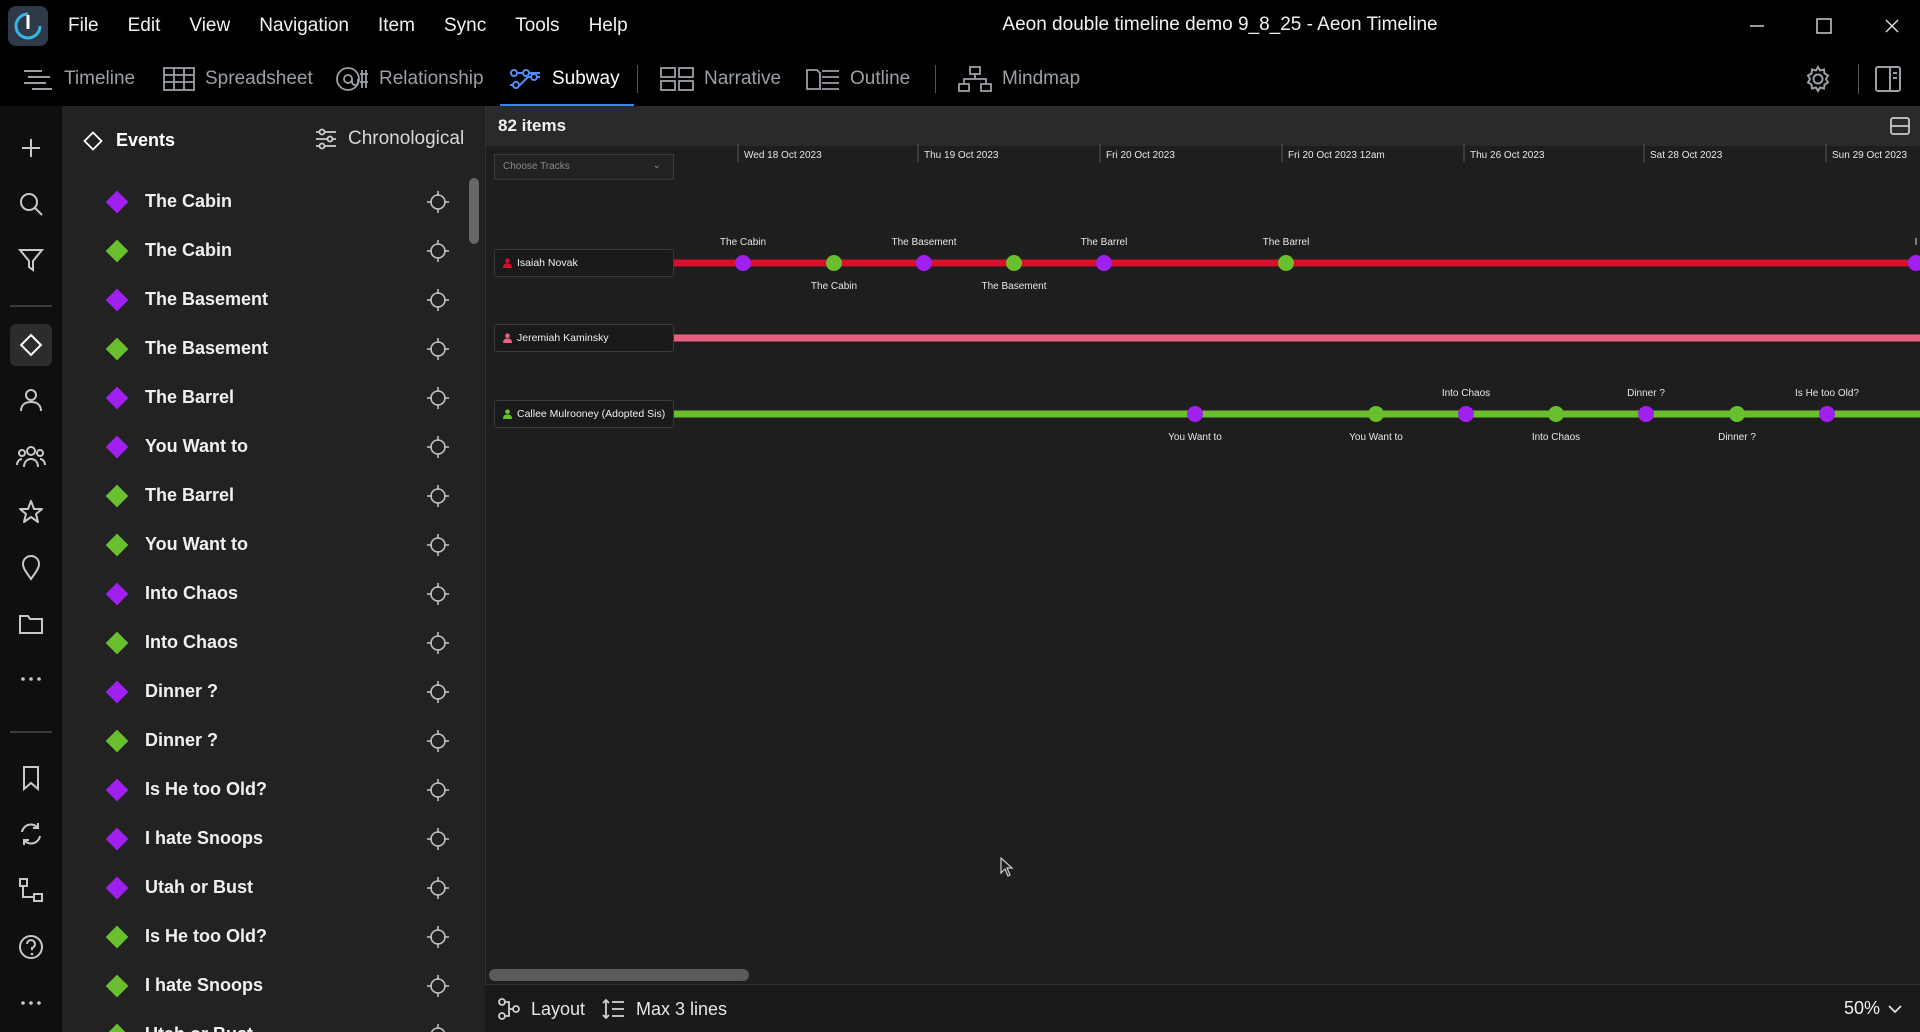 The image size is (1920, 1032). I want to click on menu-view: View, so click(209, 26).